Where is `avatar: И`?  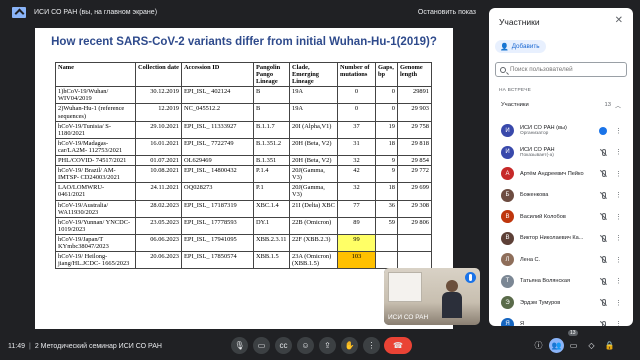 avatar: И is located at coordinates (507, 131).